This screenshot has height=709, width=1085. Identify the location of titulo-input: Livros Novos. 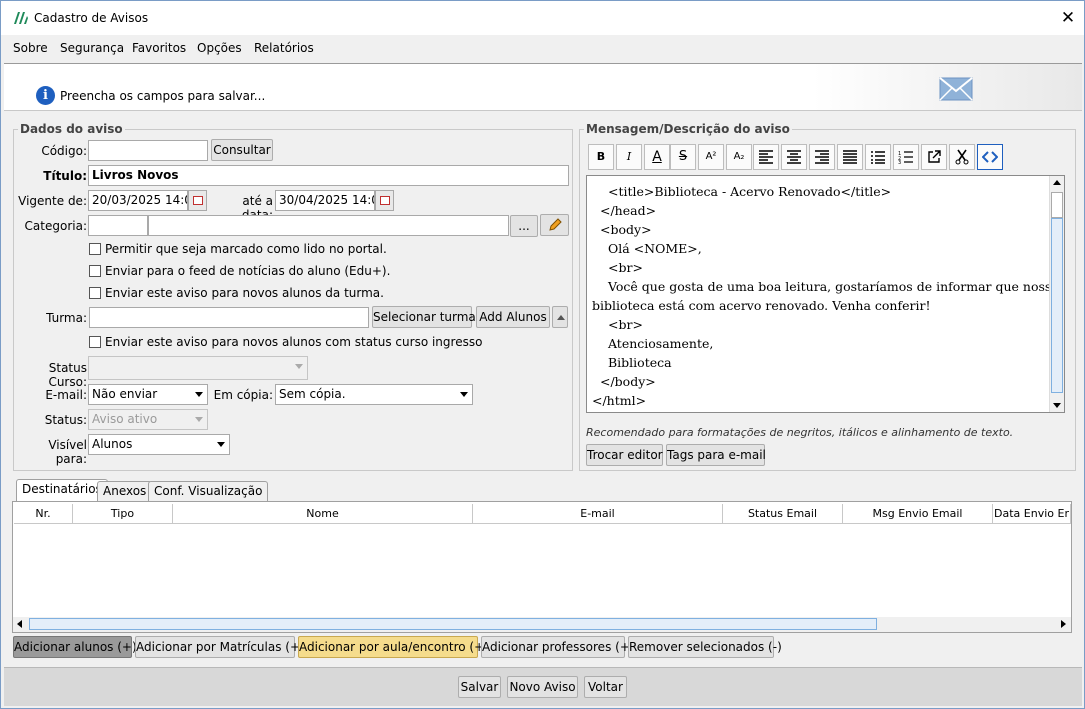
(328, 175).